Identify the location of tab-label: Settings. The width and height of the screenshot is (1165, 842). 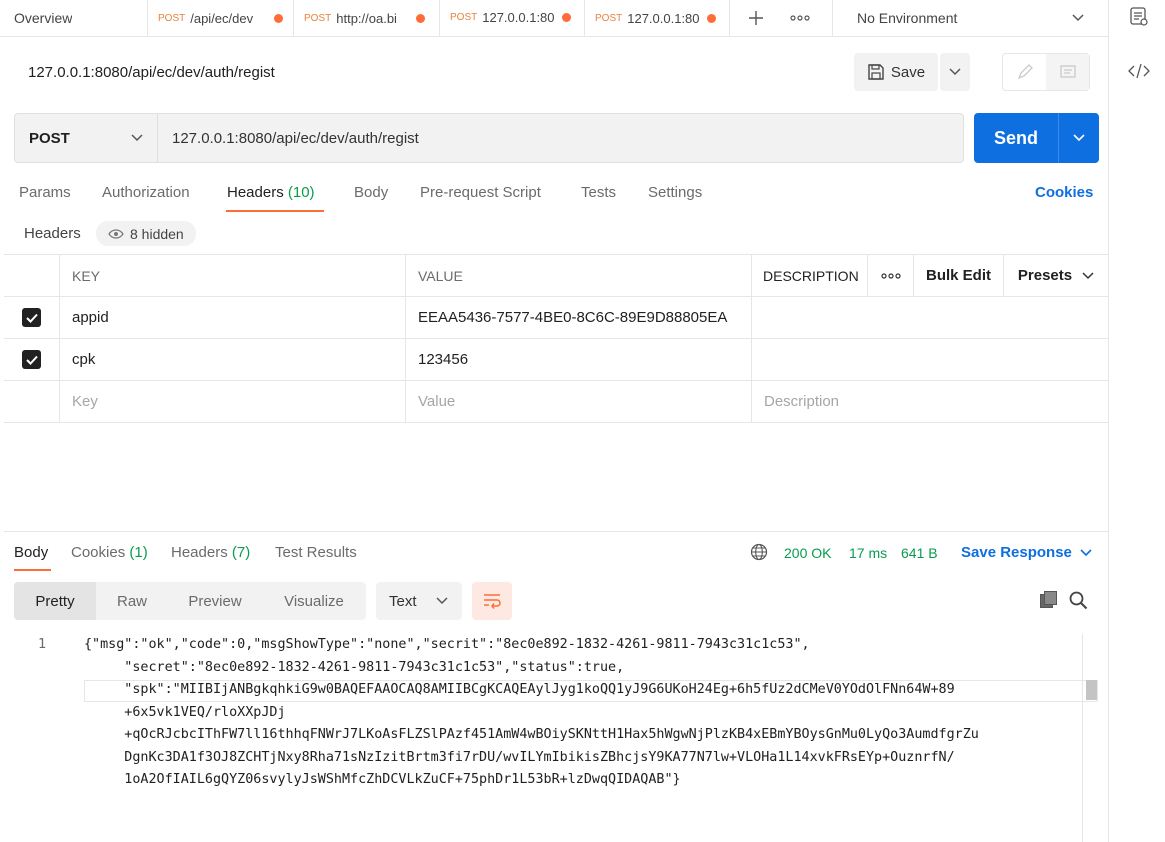
(675, 192).